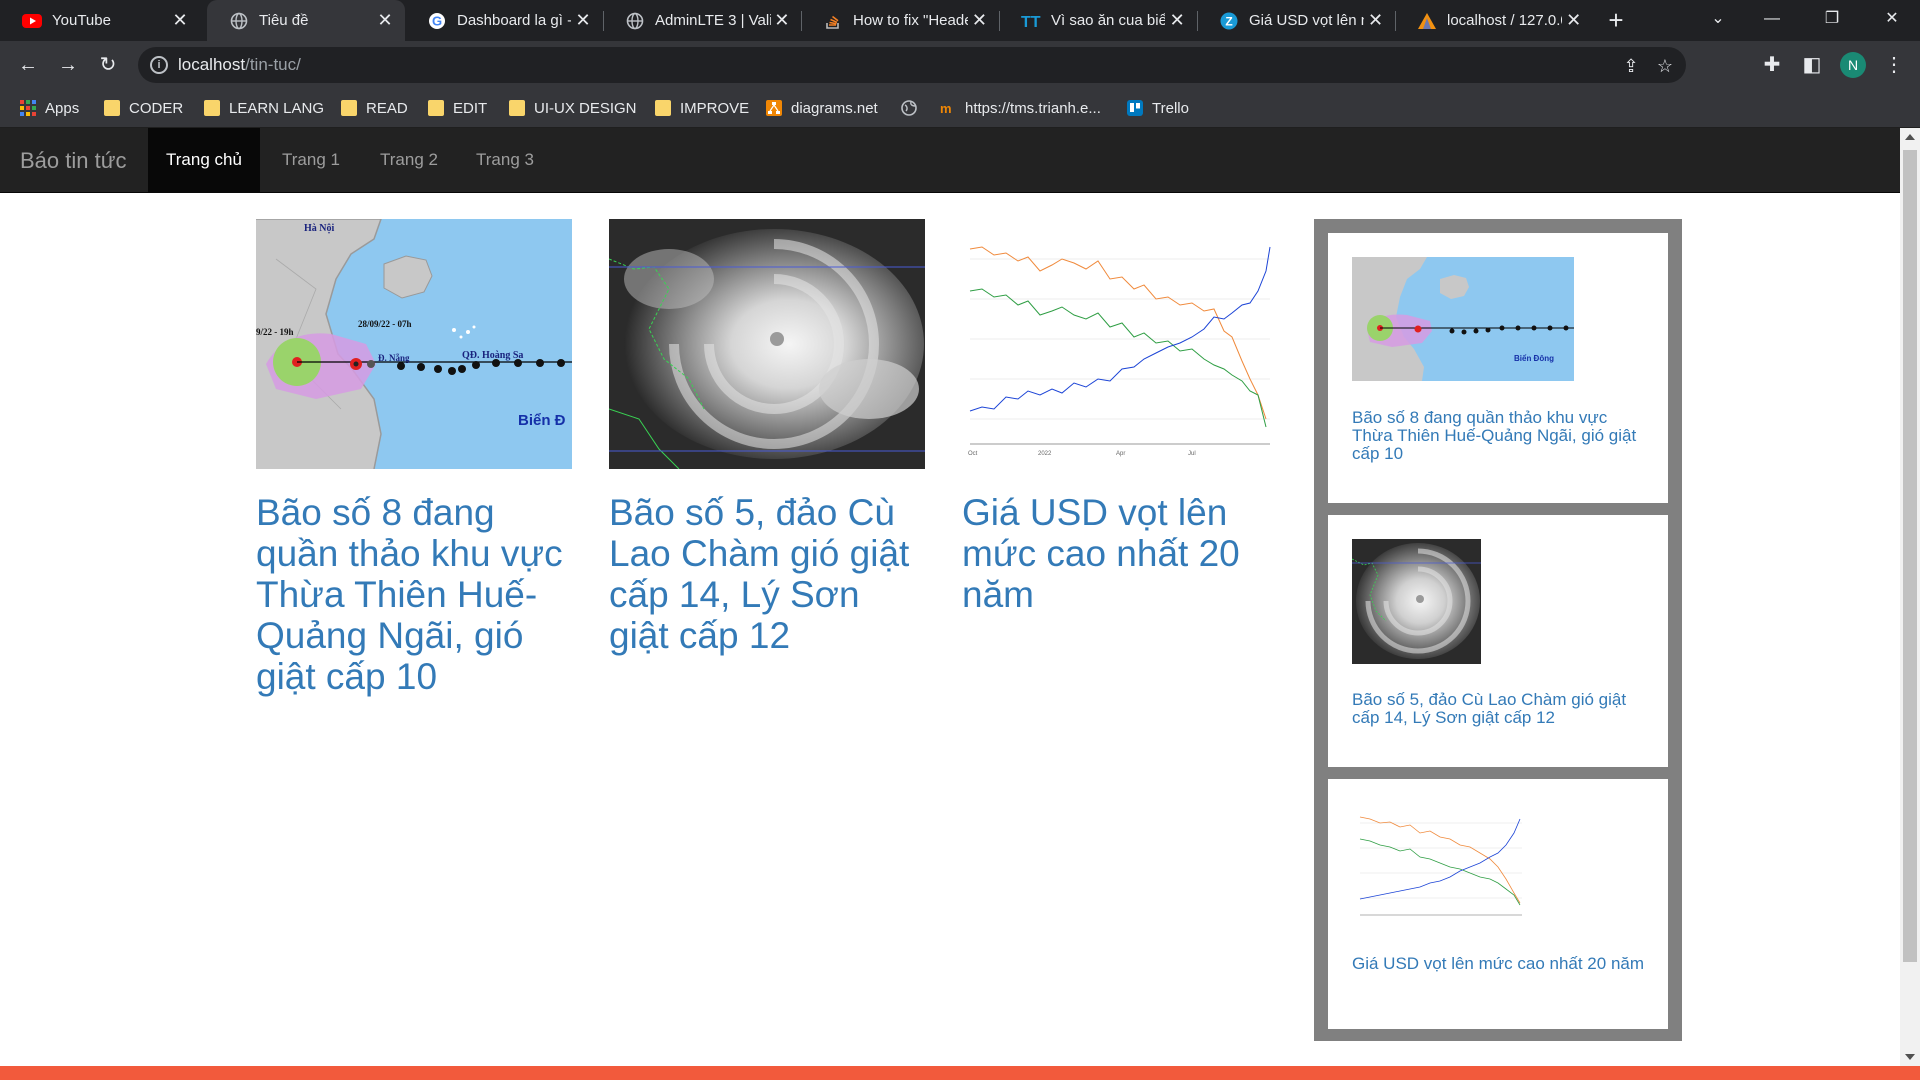 The height and width of the screenshot is (1080, 1920). I want to click on tab-search-chevron-icon: ⌄, so click(1718, 20).